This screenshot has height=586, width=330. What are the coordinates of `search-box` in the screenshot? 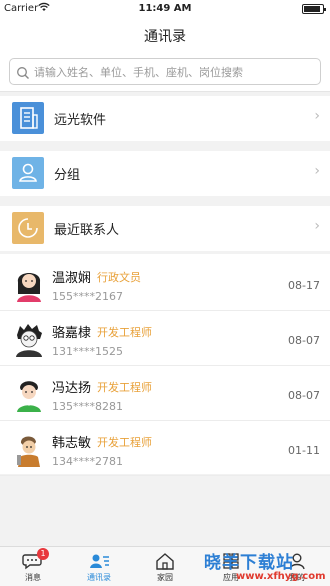 It's located at (165, 71).